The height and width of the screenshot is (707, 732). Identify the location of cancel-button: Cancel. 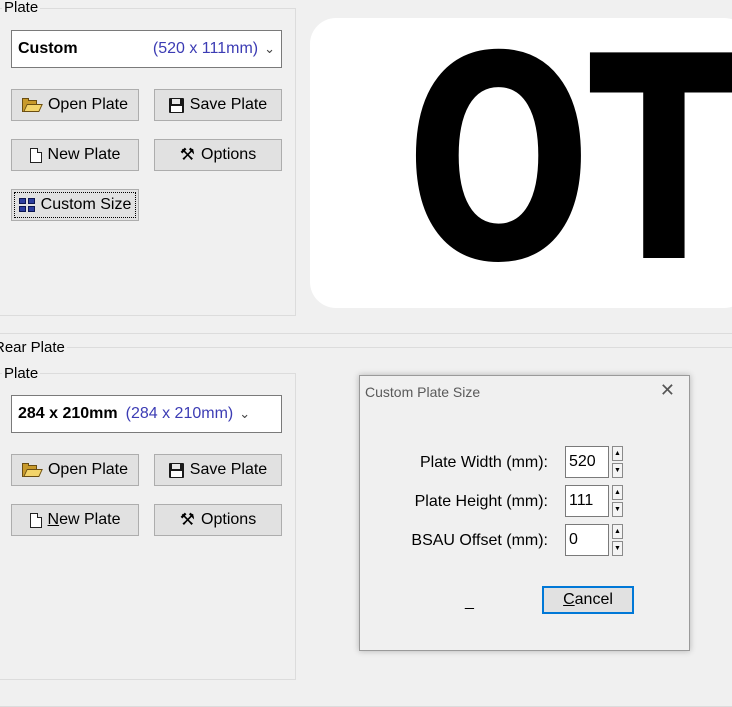
(588, 600).